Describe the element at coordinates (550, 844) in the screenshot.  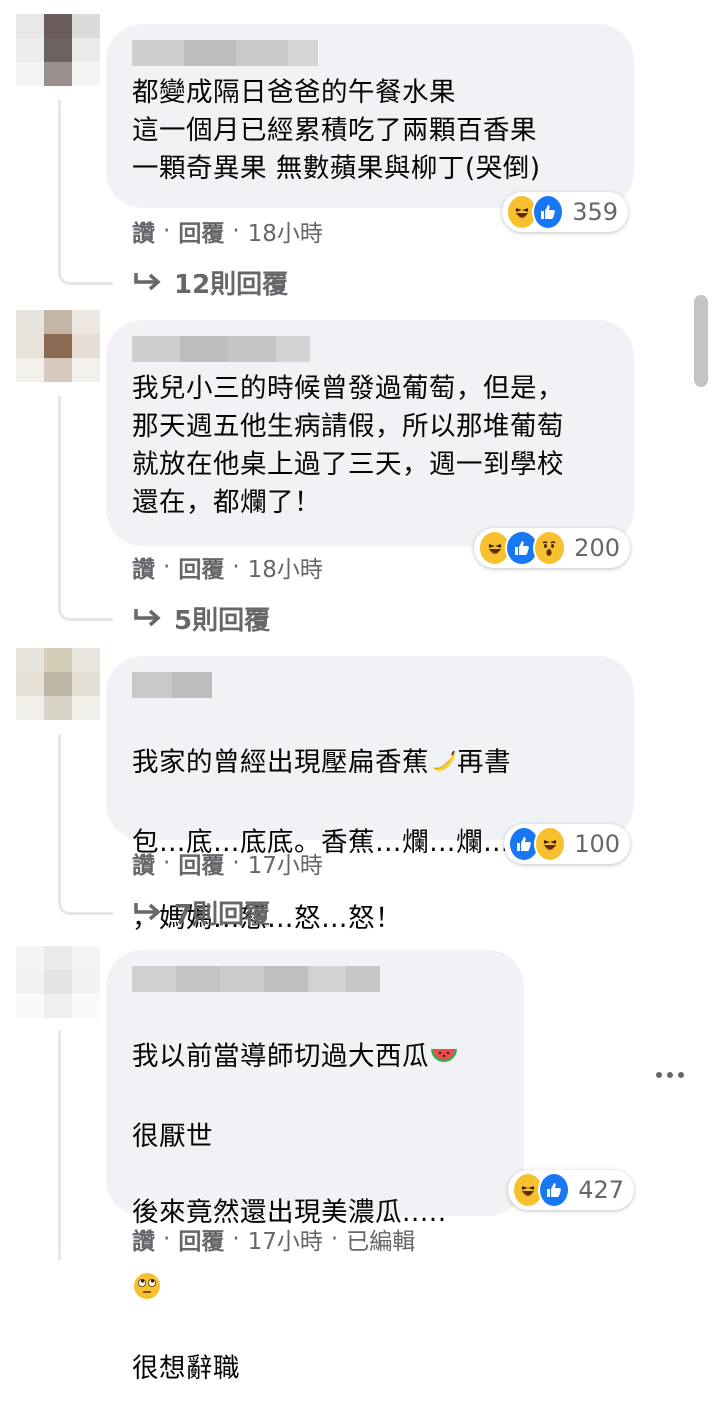
I see `haha-icon` at that location.